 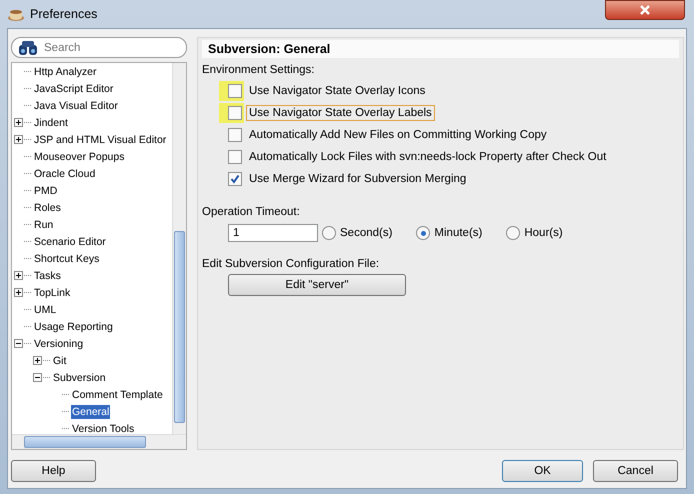 What do you see at coordinates (251, 212) in the screenshot?
I see `section-label: Operation Timeout:` at bounding box center [251, 212].